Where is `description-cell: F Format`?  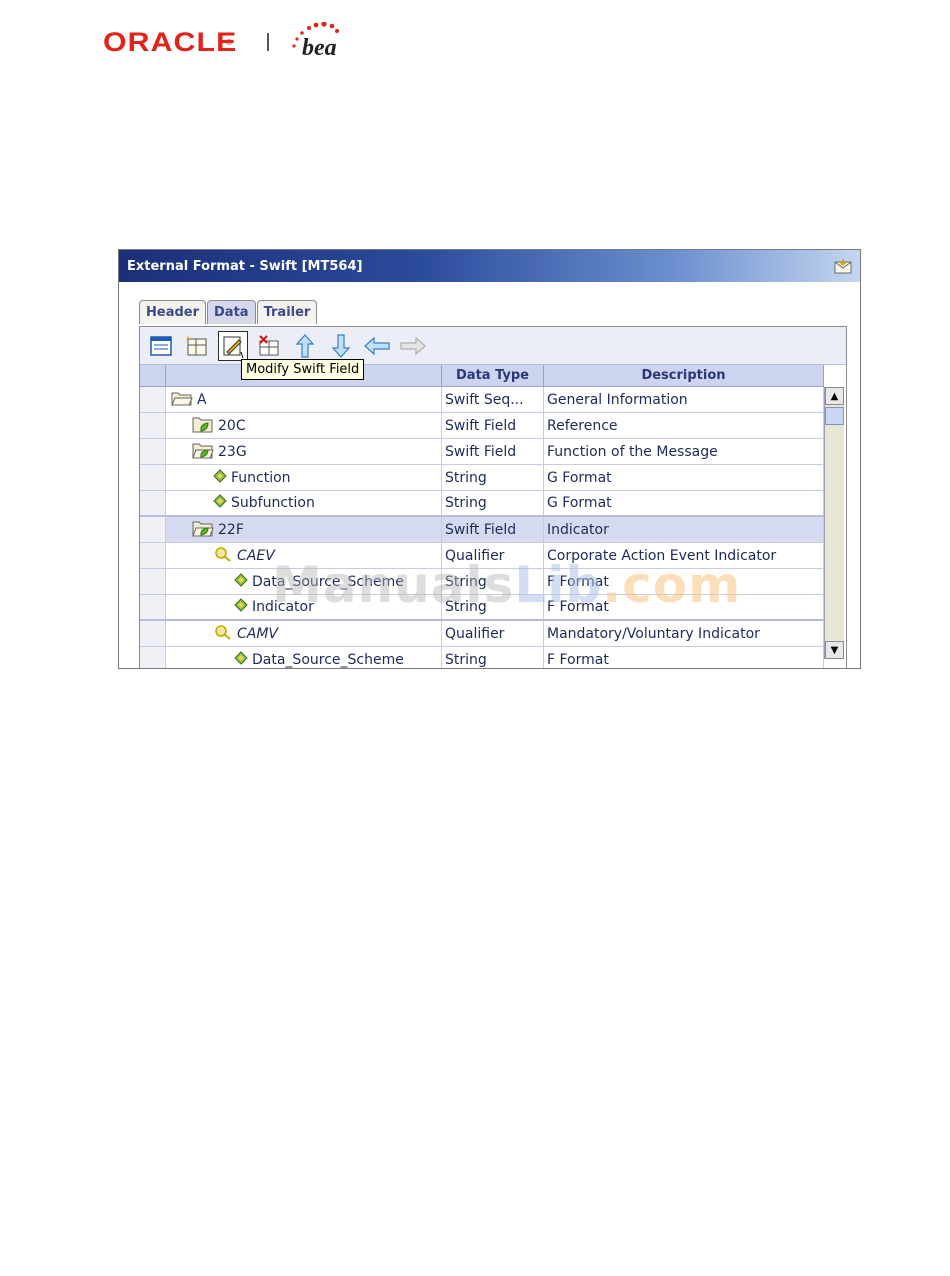 description-cell: F Format is located at coordinates (684, 657).